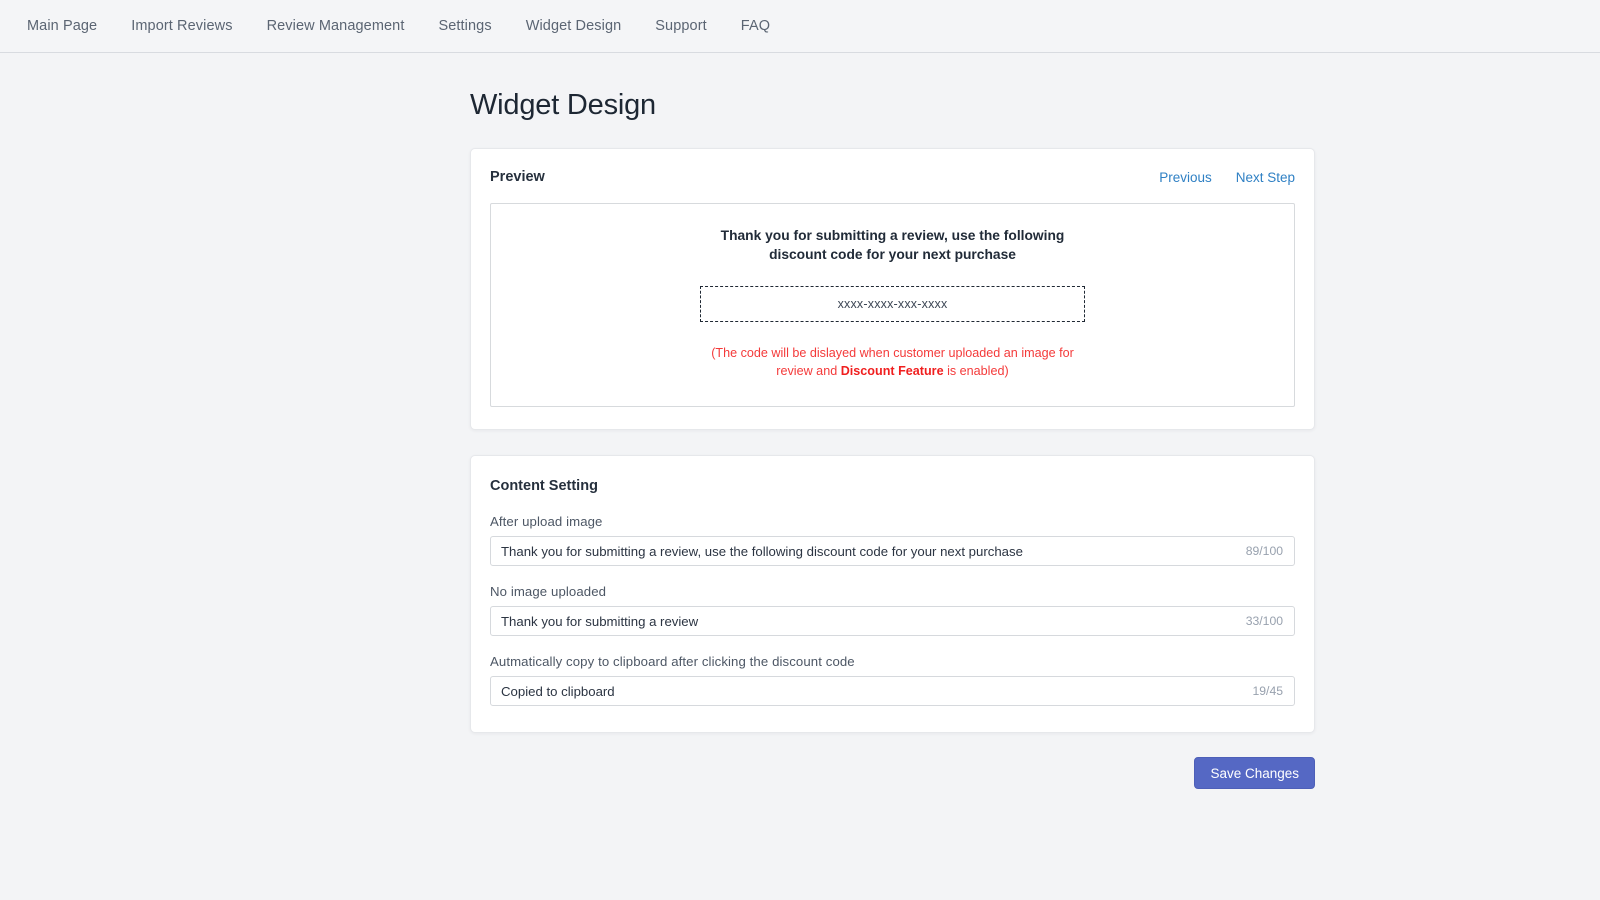 Image resolution: width=1600 pixels, height=900 pixels. I want to click on nav-item-settings: Settings, so click(464, 26).